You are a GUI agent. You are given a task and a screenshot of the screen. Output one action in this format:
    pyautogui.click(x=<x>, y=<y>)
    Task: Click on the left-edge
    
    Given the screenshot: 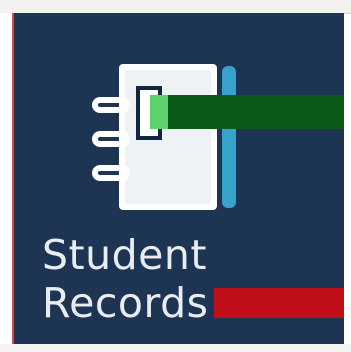 What is the action you would take?
    pyautogui.click(x=7, y=182)
    